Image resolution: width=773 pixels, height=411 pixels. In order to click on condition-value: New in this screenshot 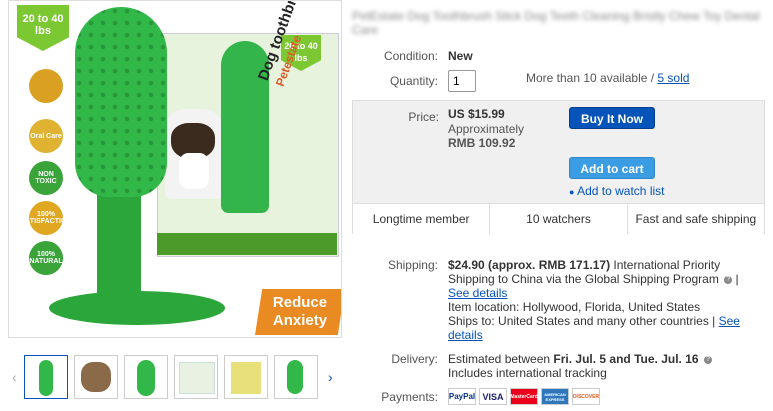, I will do `click(460, 56)`.